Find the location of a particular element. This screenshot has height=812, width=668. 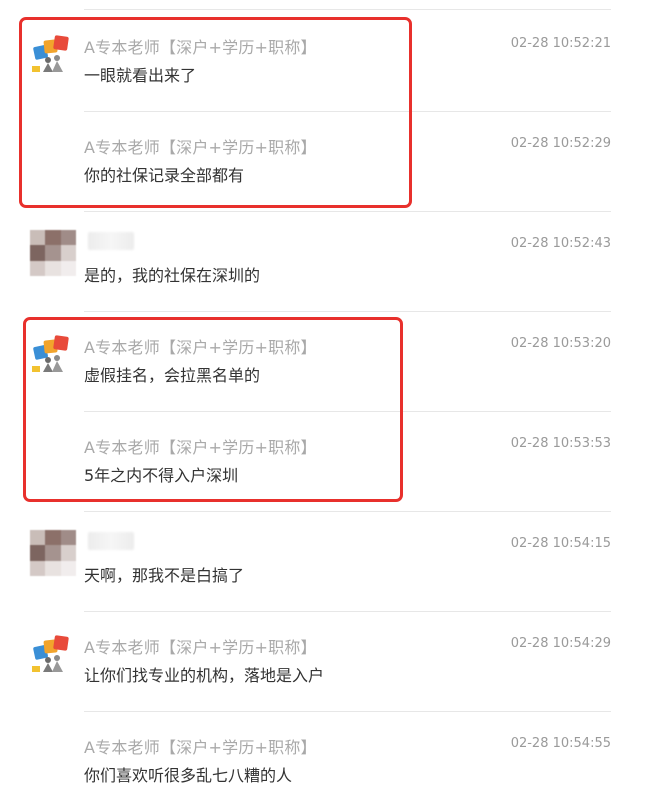

teacher-avatar-icon is located at coordinates (52, 654).